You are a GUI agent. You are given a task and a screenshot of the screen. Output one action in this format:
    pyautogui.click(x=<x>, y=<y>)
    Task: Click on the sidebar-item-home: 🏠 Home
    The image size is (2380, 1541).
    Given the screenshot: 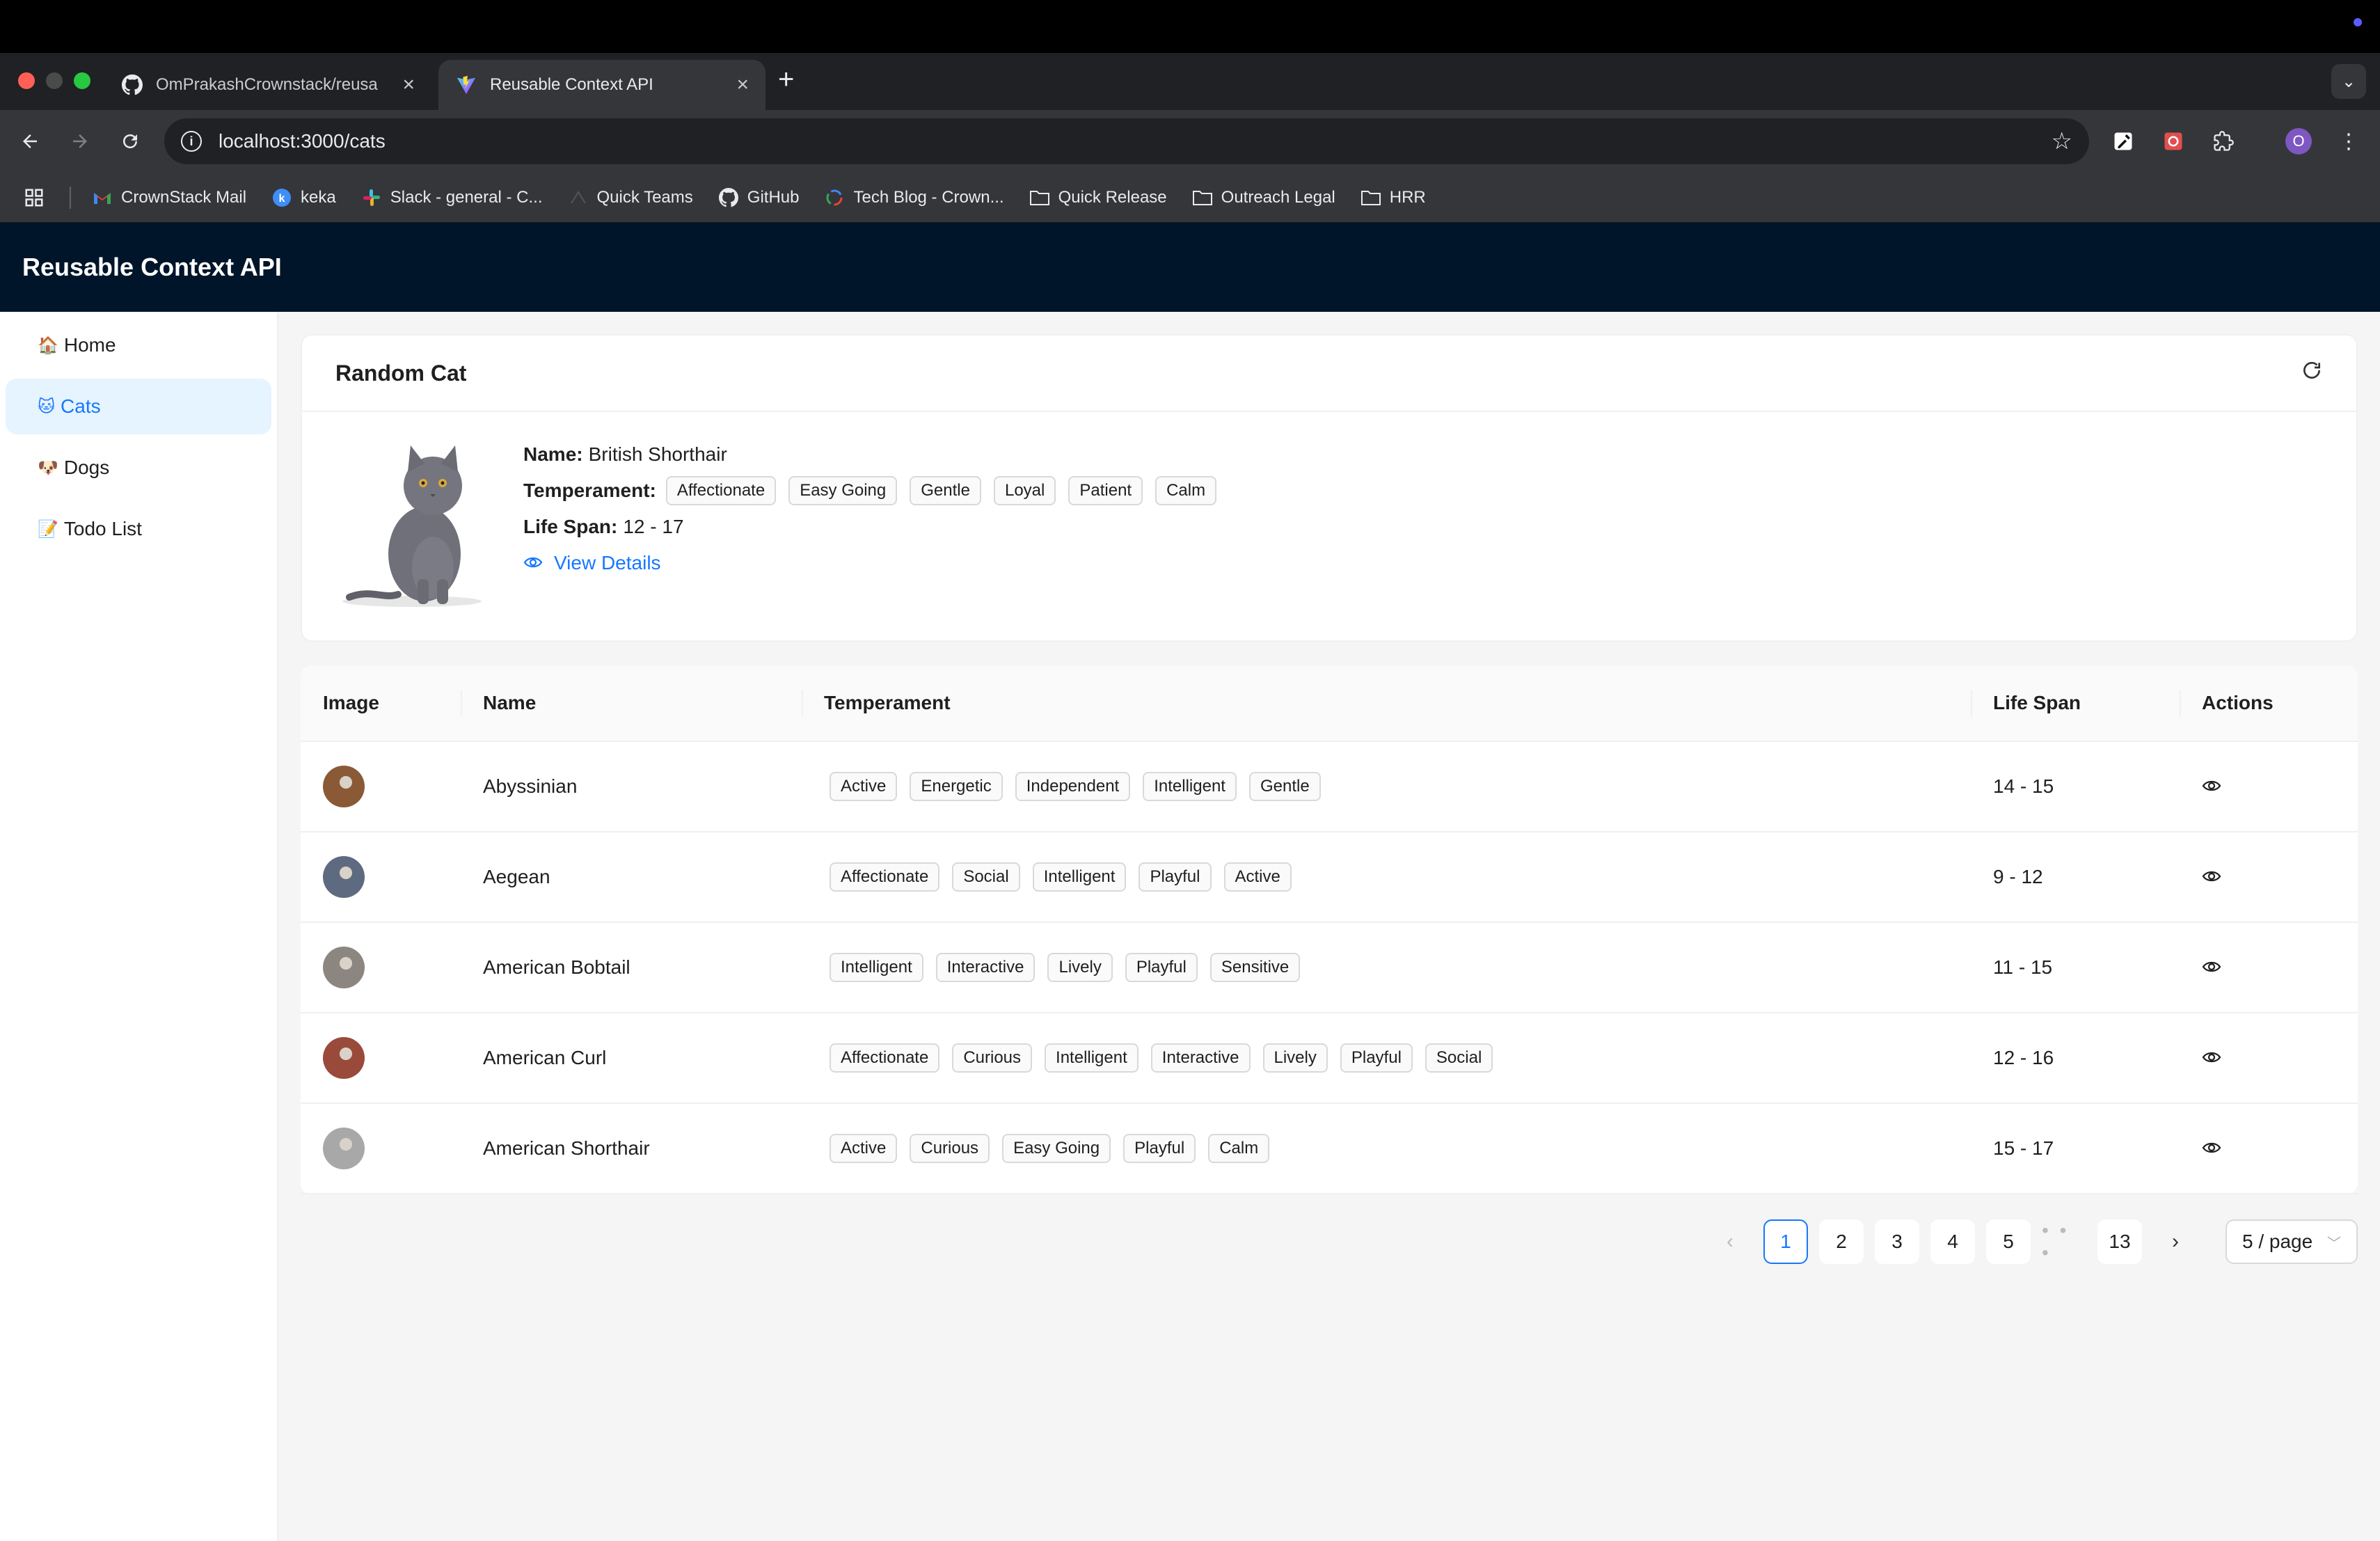 What is the action you would take?
    pyautogui.click(x=138, y=345)
    